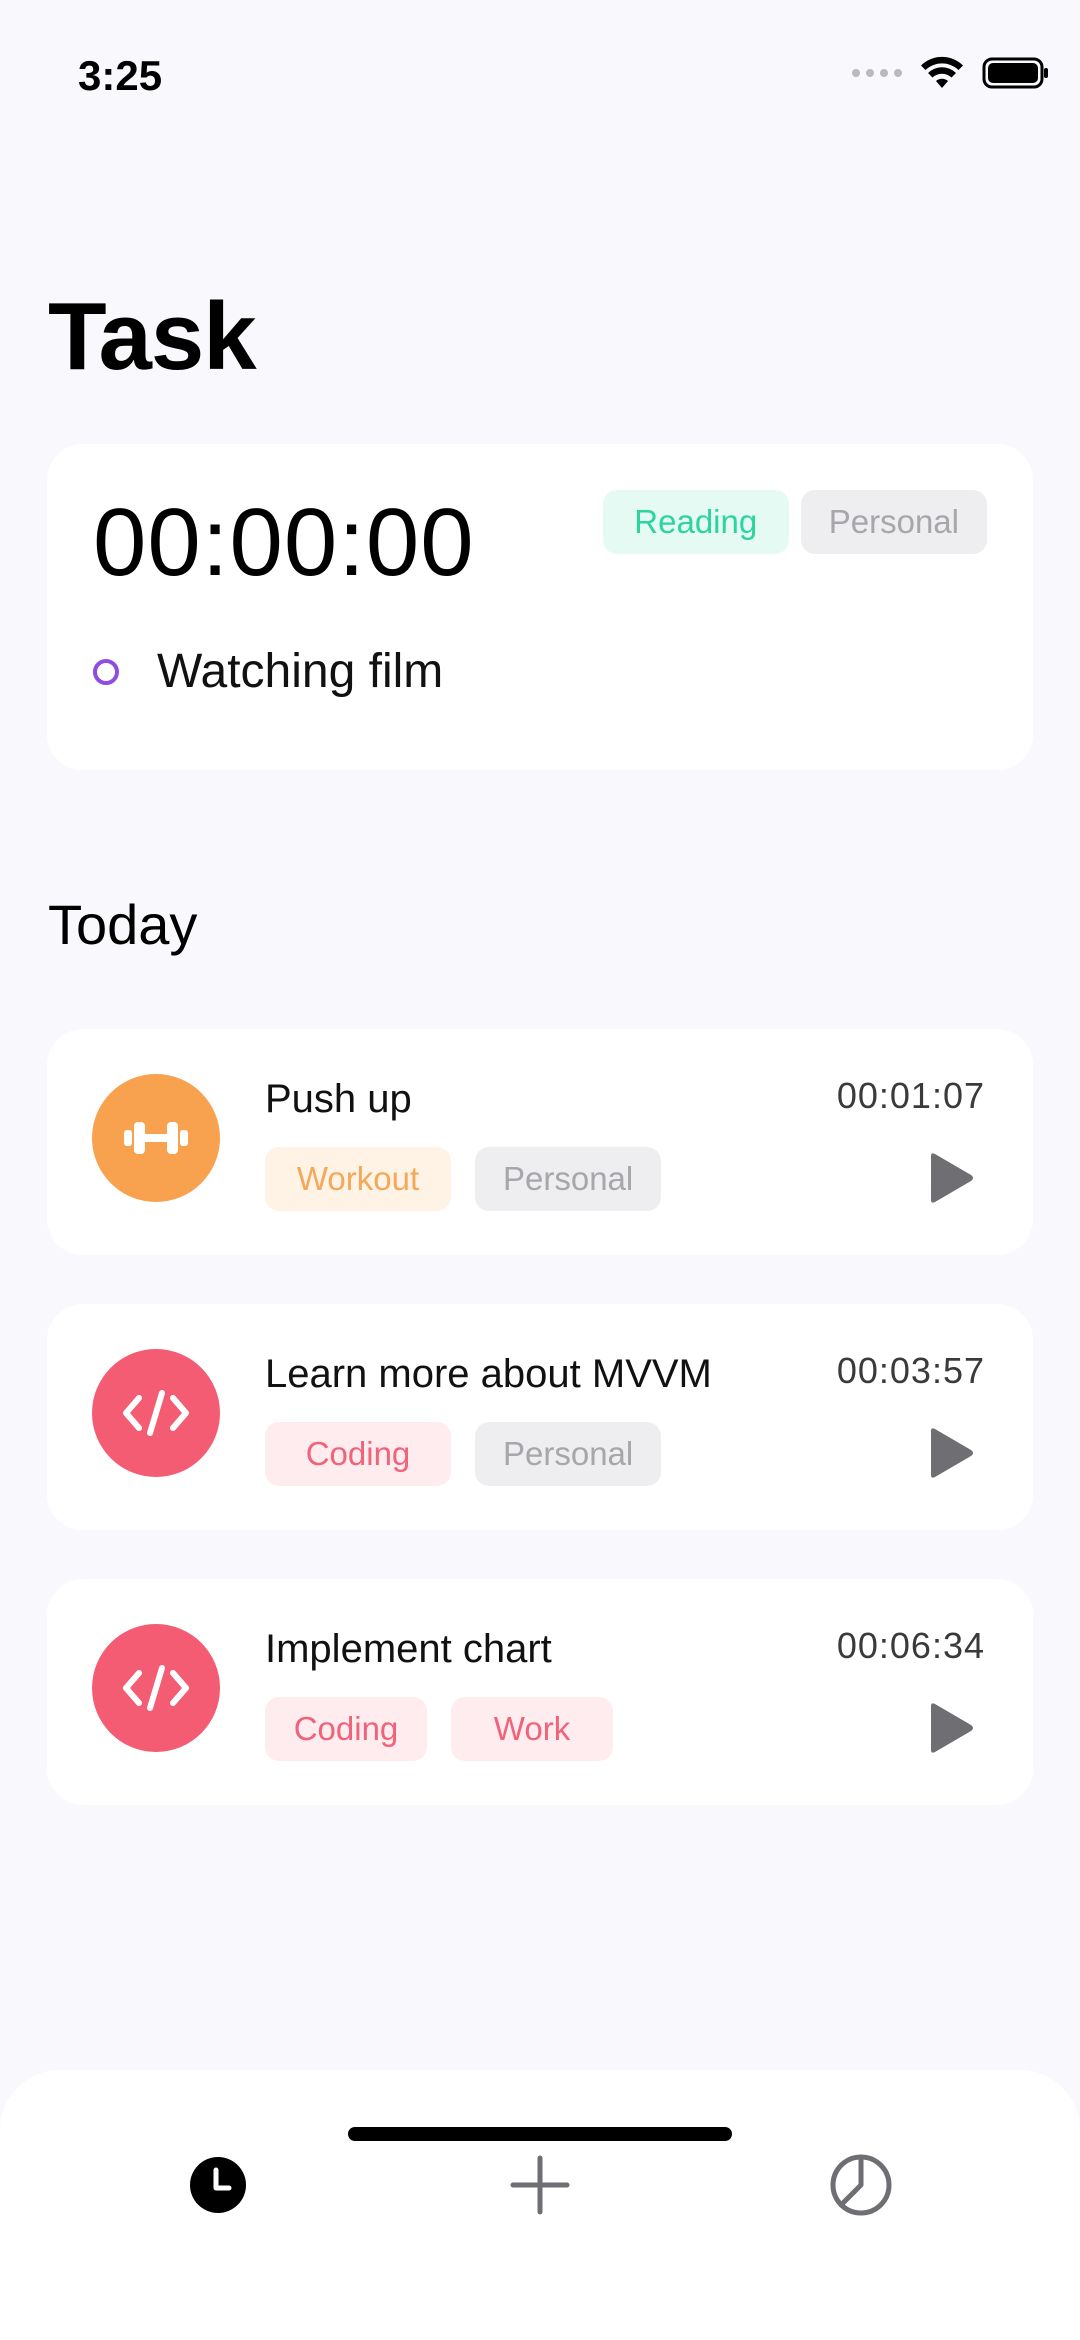  I want to click on task-tags: Workout Personal, so click(463, 1179).